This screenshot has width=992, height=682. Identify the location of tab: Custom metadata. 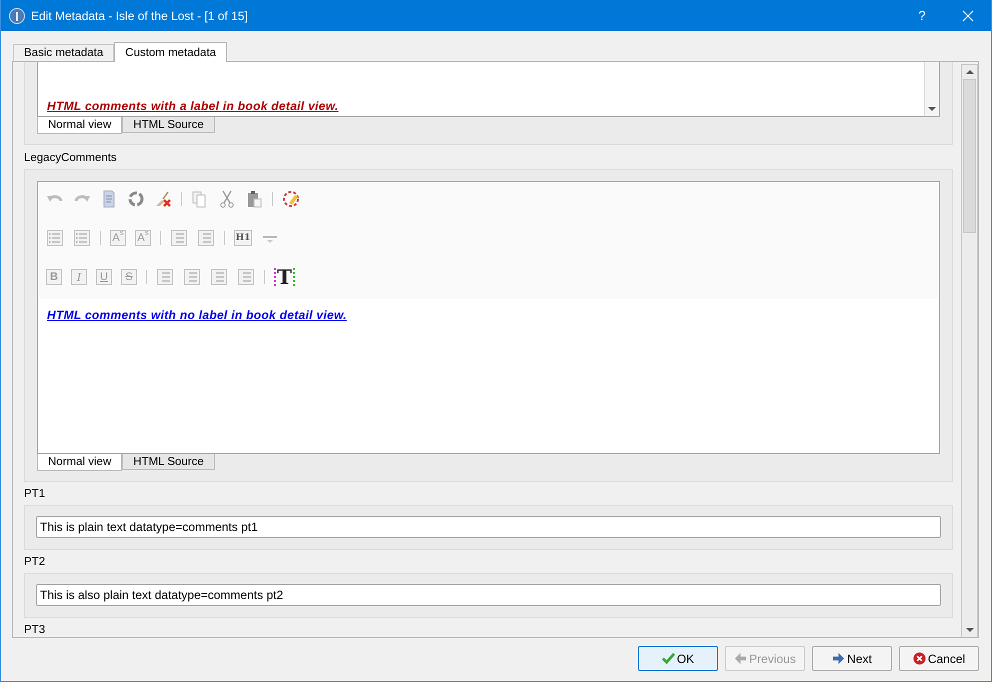
(171, 52).